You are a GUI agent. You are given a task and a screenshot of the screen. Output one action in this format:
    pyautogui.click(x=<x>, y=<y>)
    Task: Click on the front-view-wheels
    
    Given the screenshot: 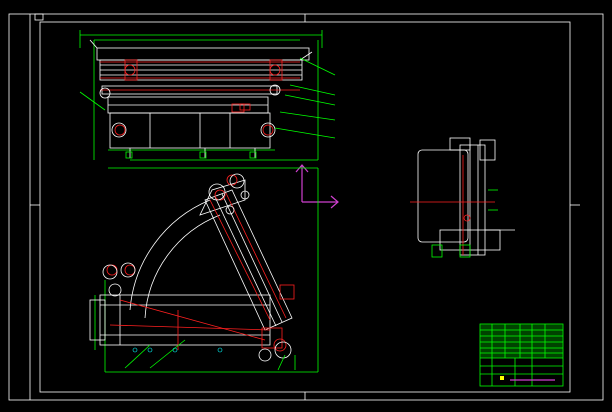 What is the action you would take?
    pyautogui.click(x=190, y=111)
    